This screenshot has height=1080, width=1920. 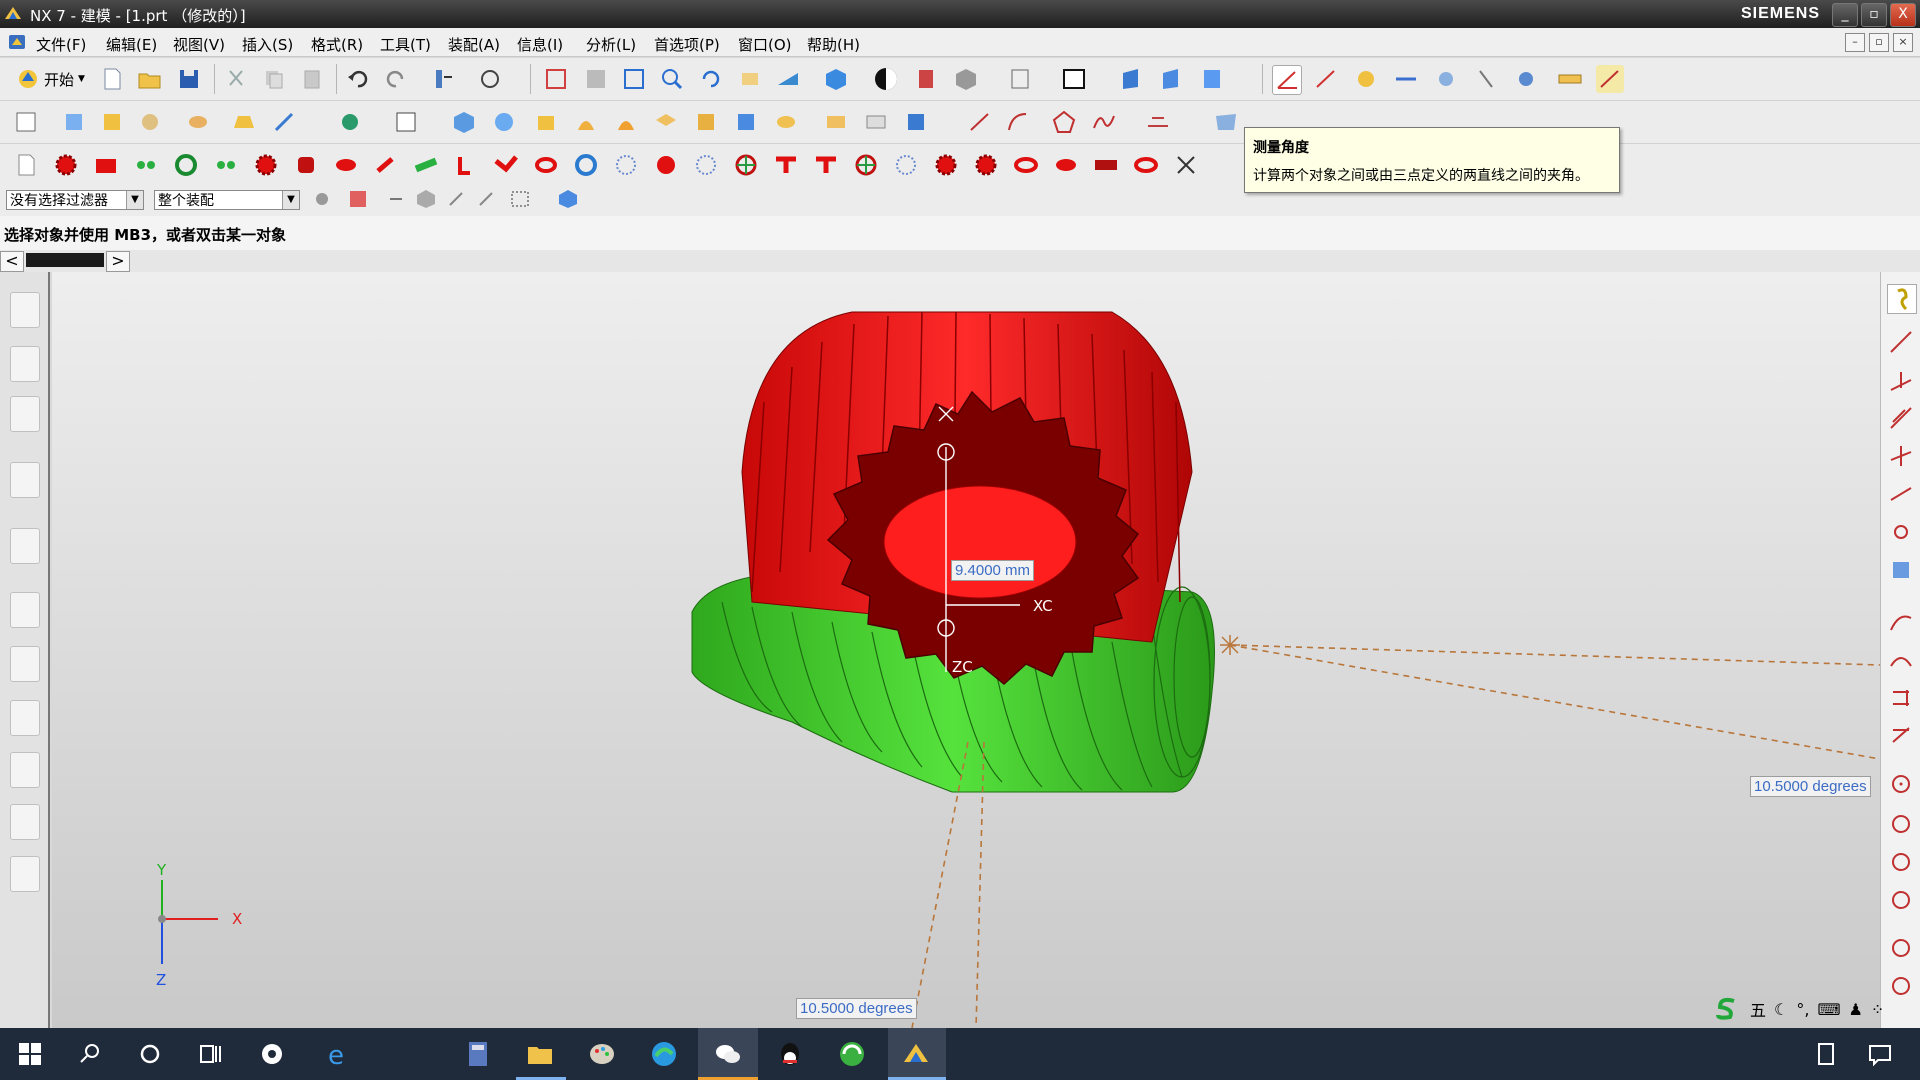 What do you see at coordinates (406, 122) in the screenshot?
I see `point-icon` at bounding box center [406, 122].